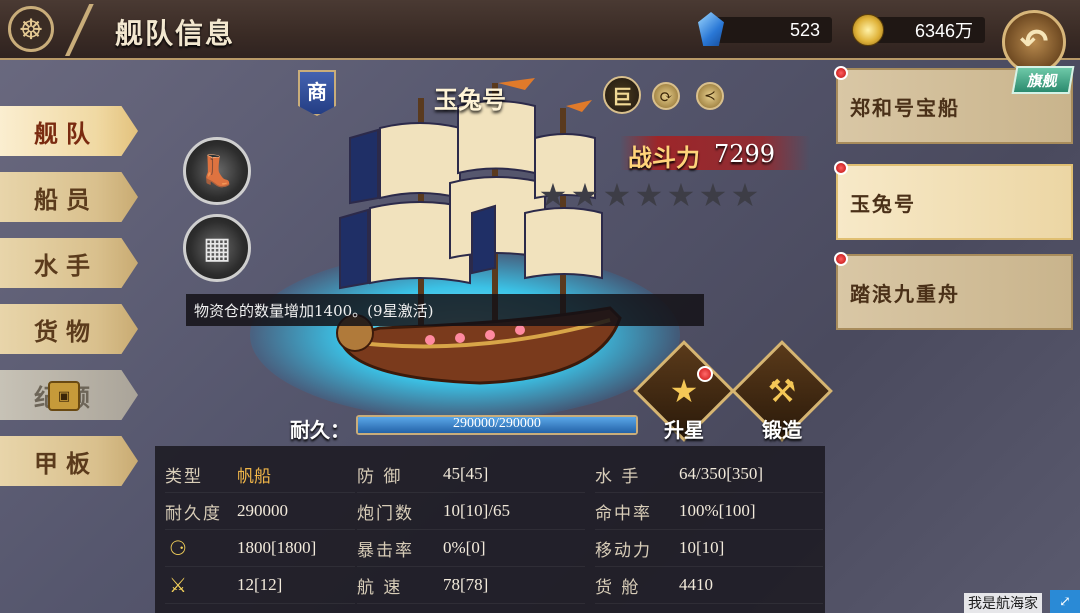 The height and width of the screenshot is (613, 1080). What do you see at coordinates (782, 430) in the screenshot?
I see `forge-label: 锻造` at bounding box center [782, 430].